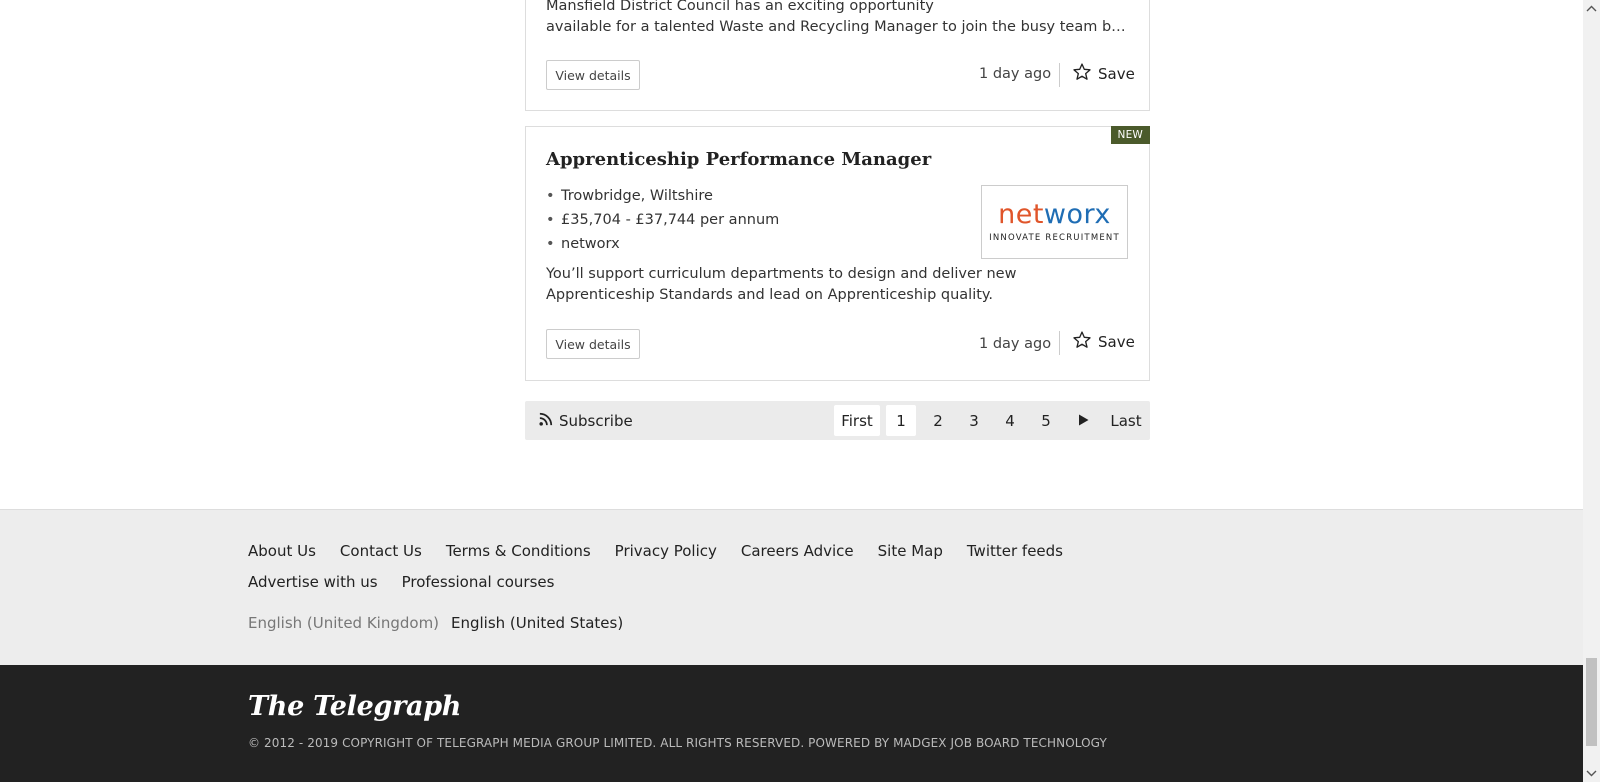 The width and height of the screenshot is (1600, 782). Describe the element at coordinates (1126, 420) in the screenshot. I see `last-page-link: Last` at that location.